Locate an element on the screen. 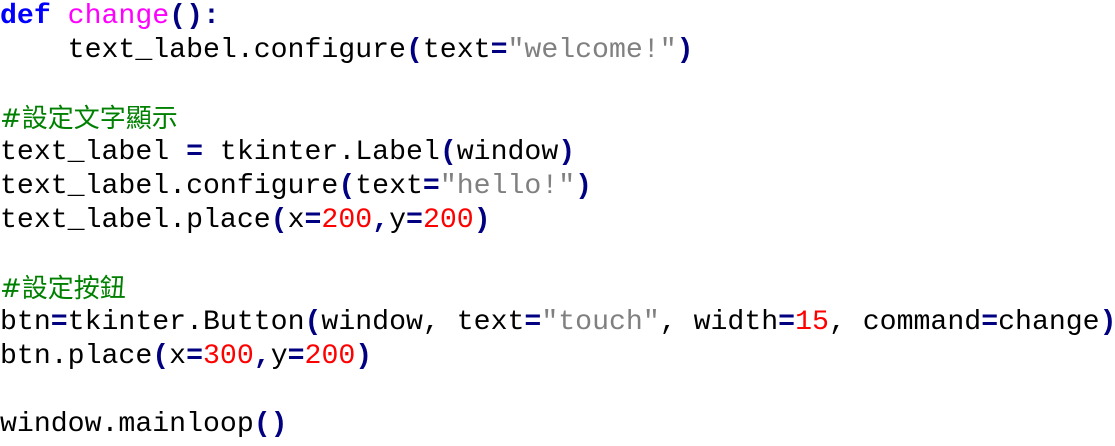 The image size is (1115, 446). code-token: text_label.place is located at coordinates (135, 220).